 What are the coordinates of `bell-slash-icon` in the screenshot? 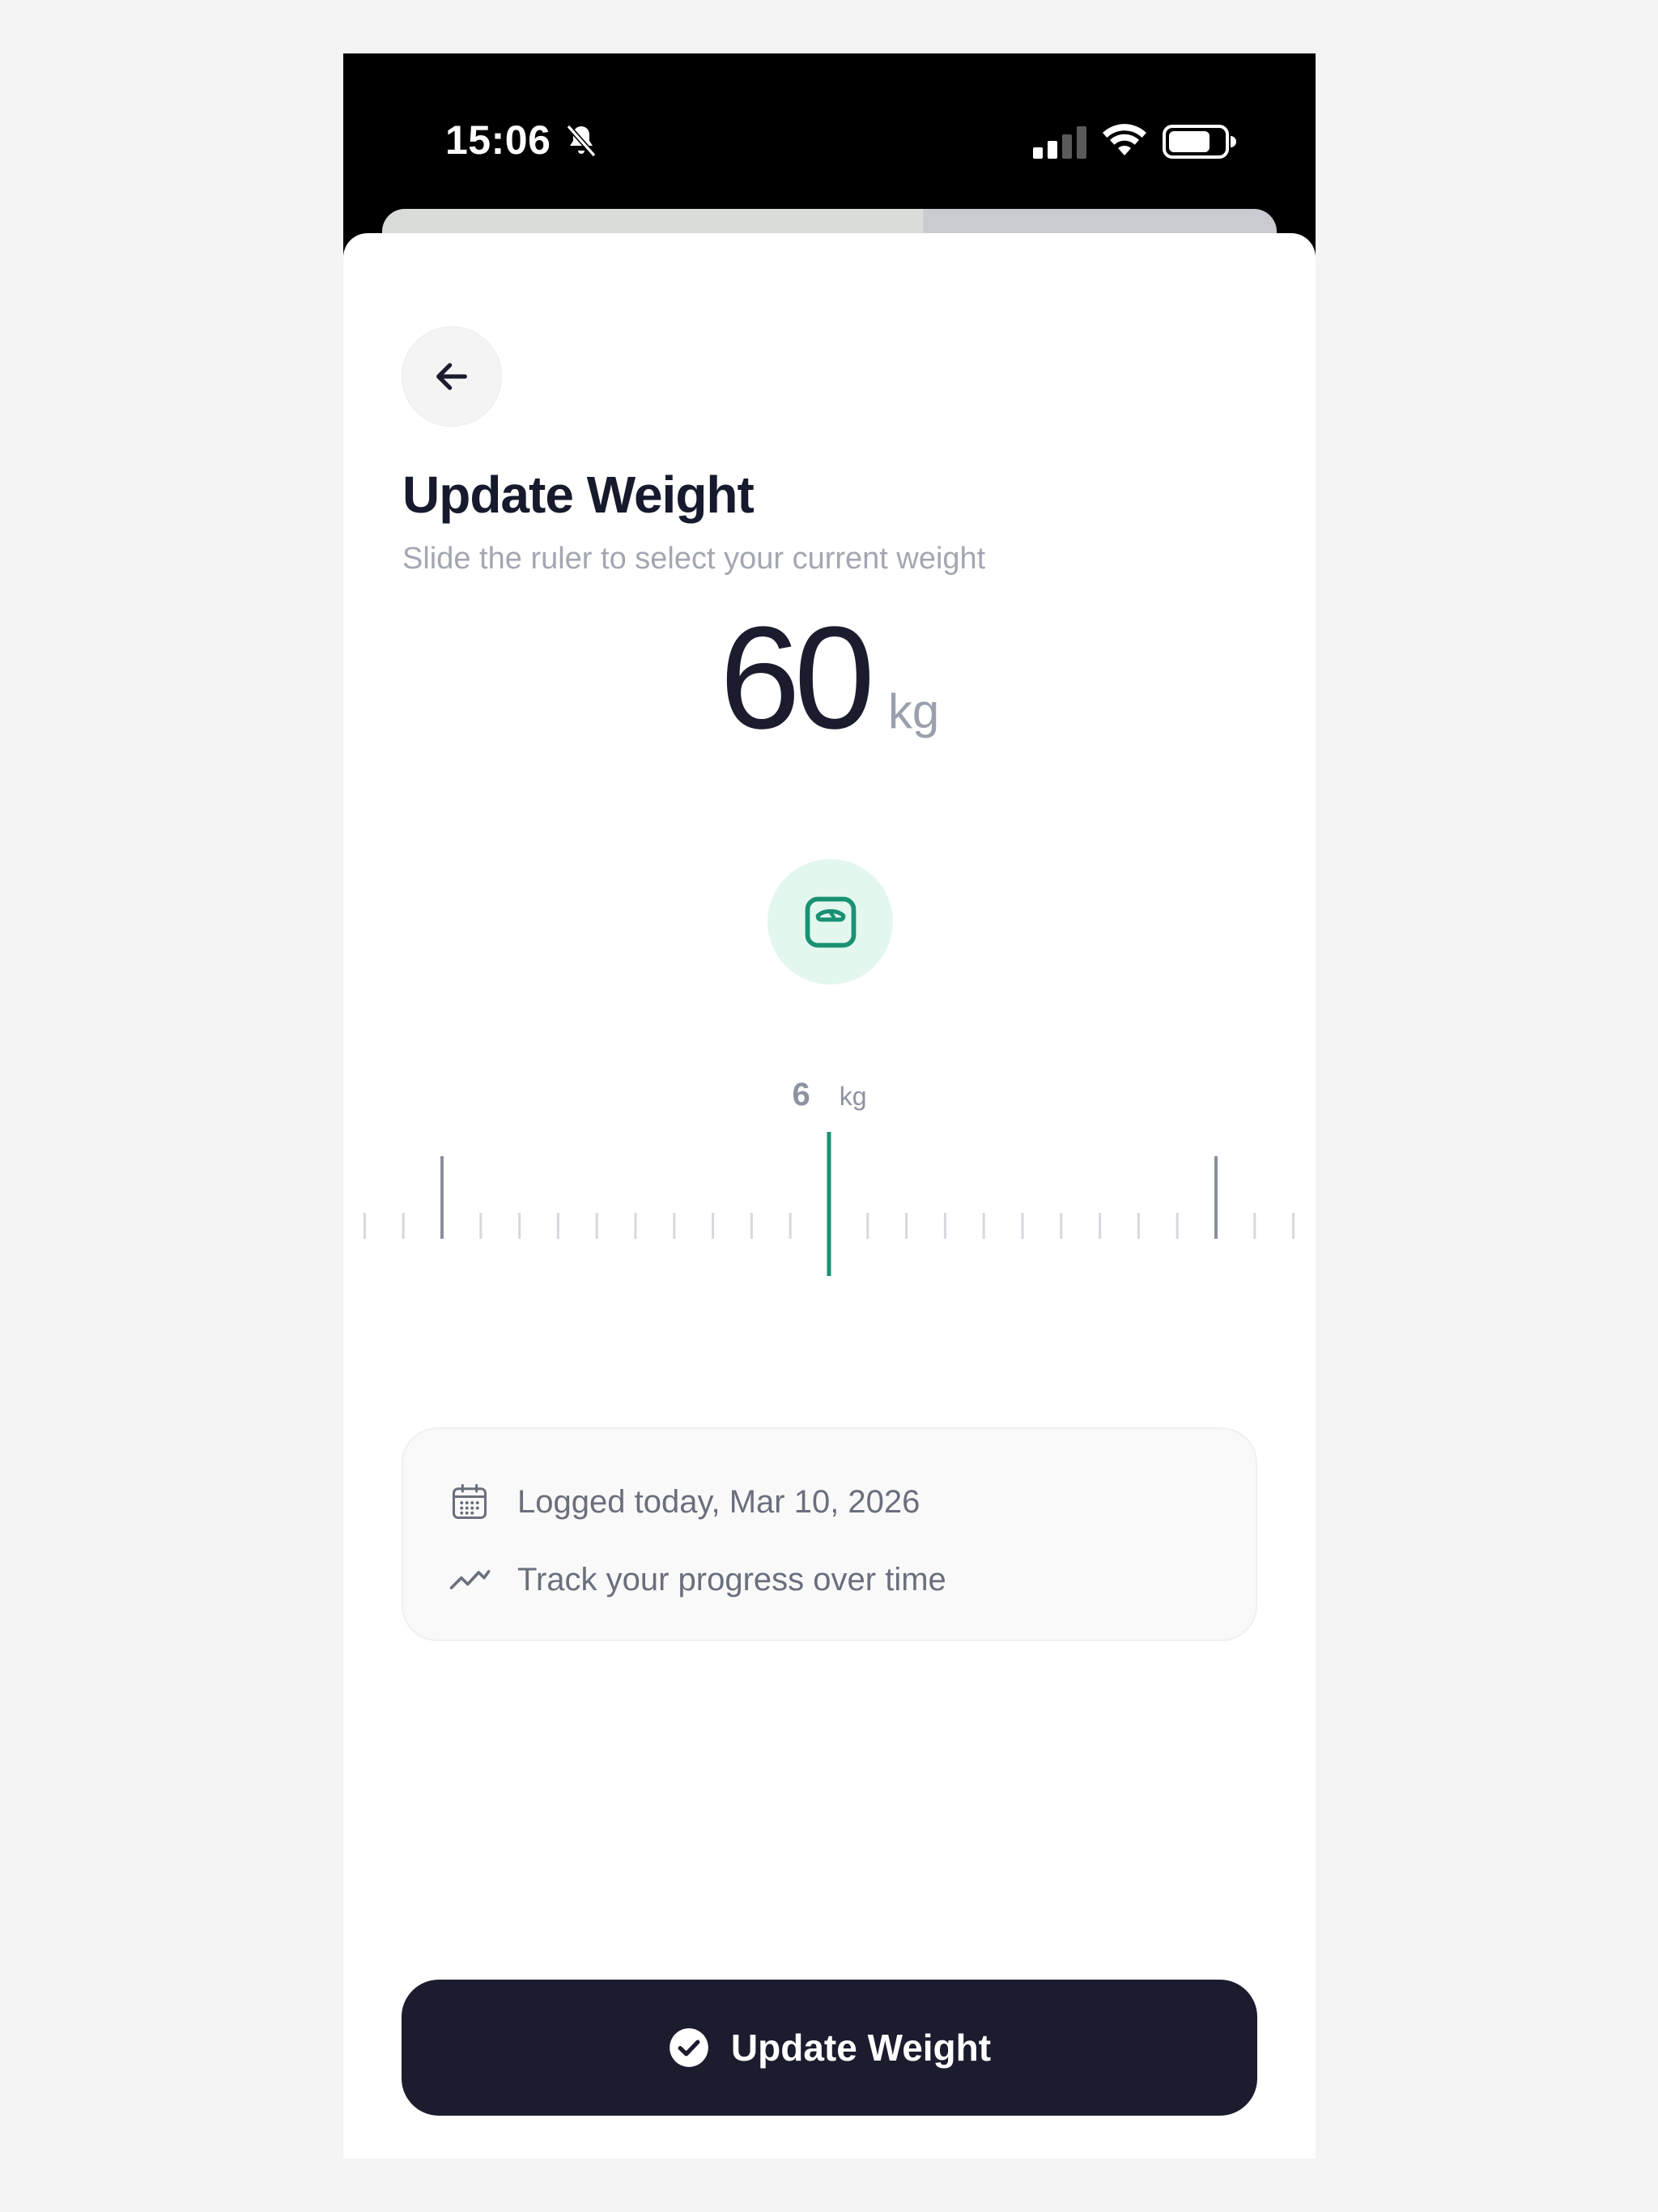 It's located at (581, 141).